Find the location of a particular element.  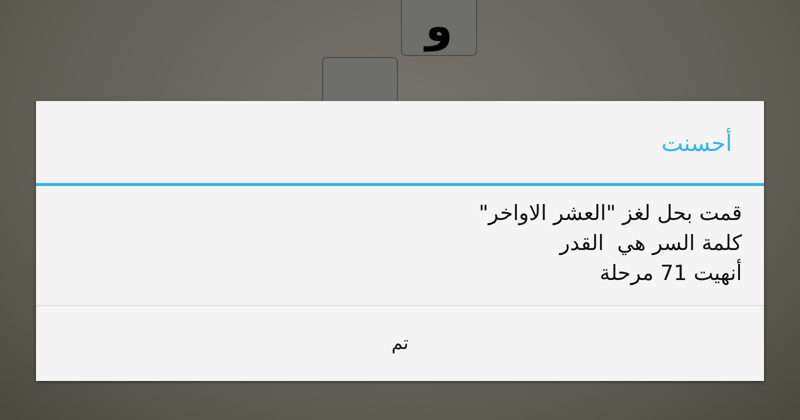

message-line: أنهيت 71 مرحلة is located at coordinates (670, 273).